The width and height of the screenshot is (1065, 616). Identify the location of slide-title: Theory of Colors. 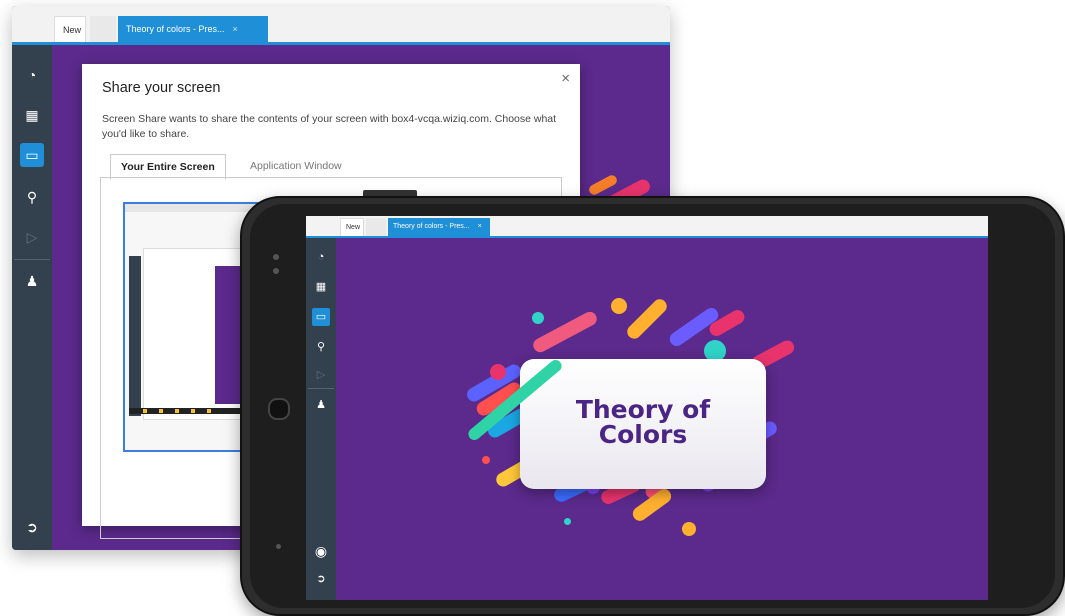
(643, 422).